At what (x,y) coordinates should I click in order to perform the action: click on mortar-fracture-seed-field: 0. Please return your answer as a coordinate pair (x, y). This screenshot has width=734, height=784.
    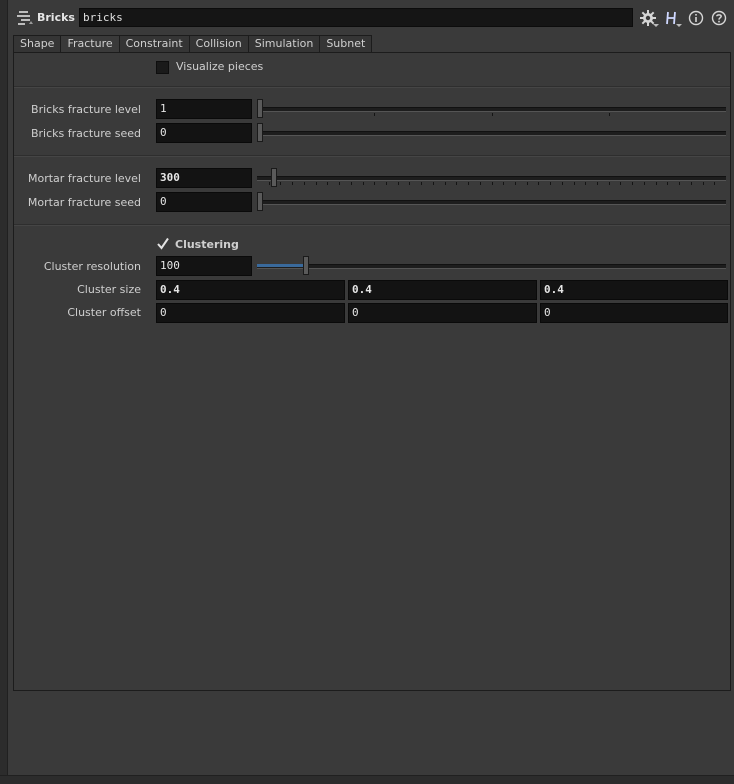
    Looking at the image, I should click on (204, 202).